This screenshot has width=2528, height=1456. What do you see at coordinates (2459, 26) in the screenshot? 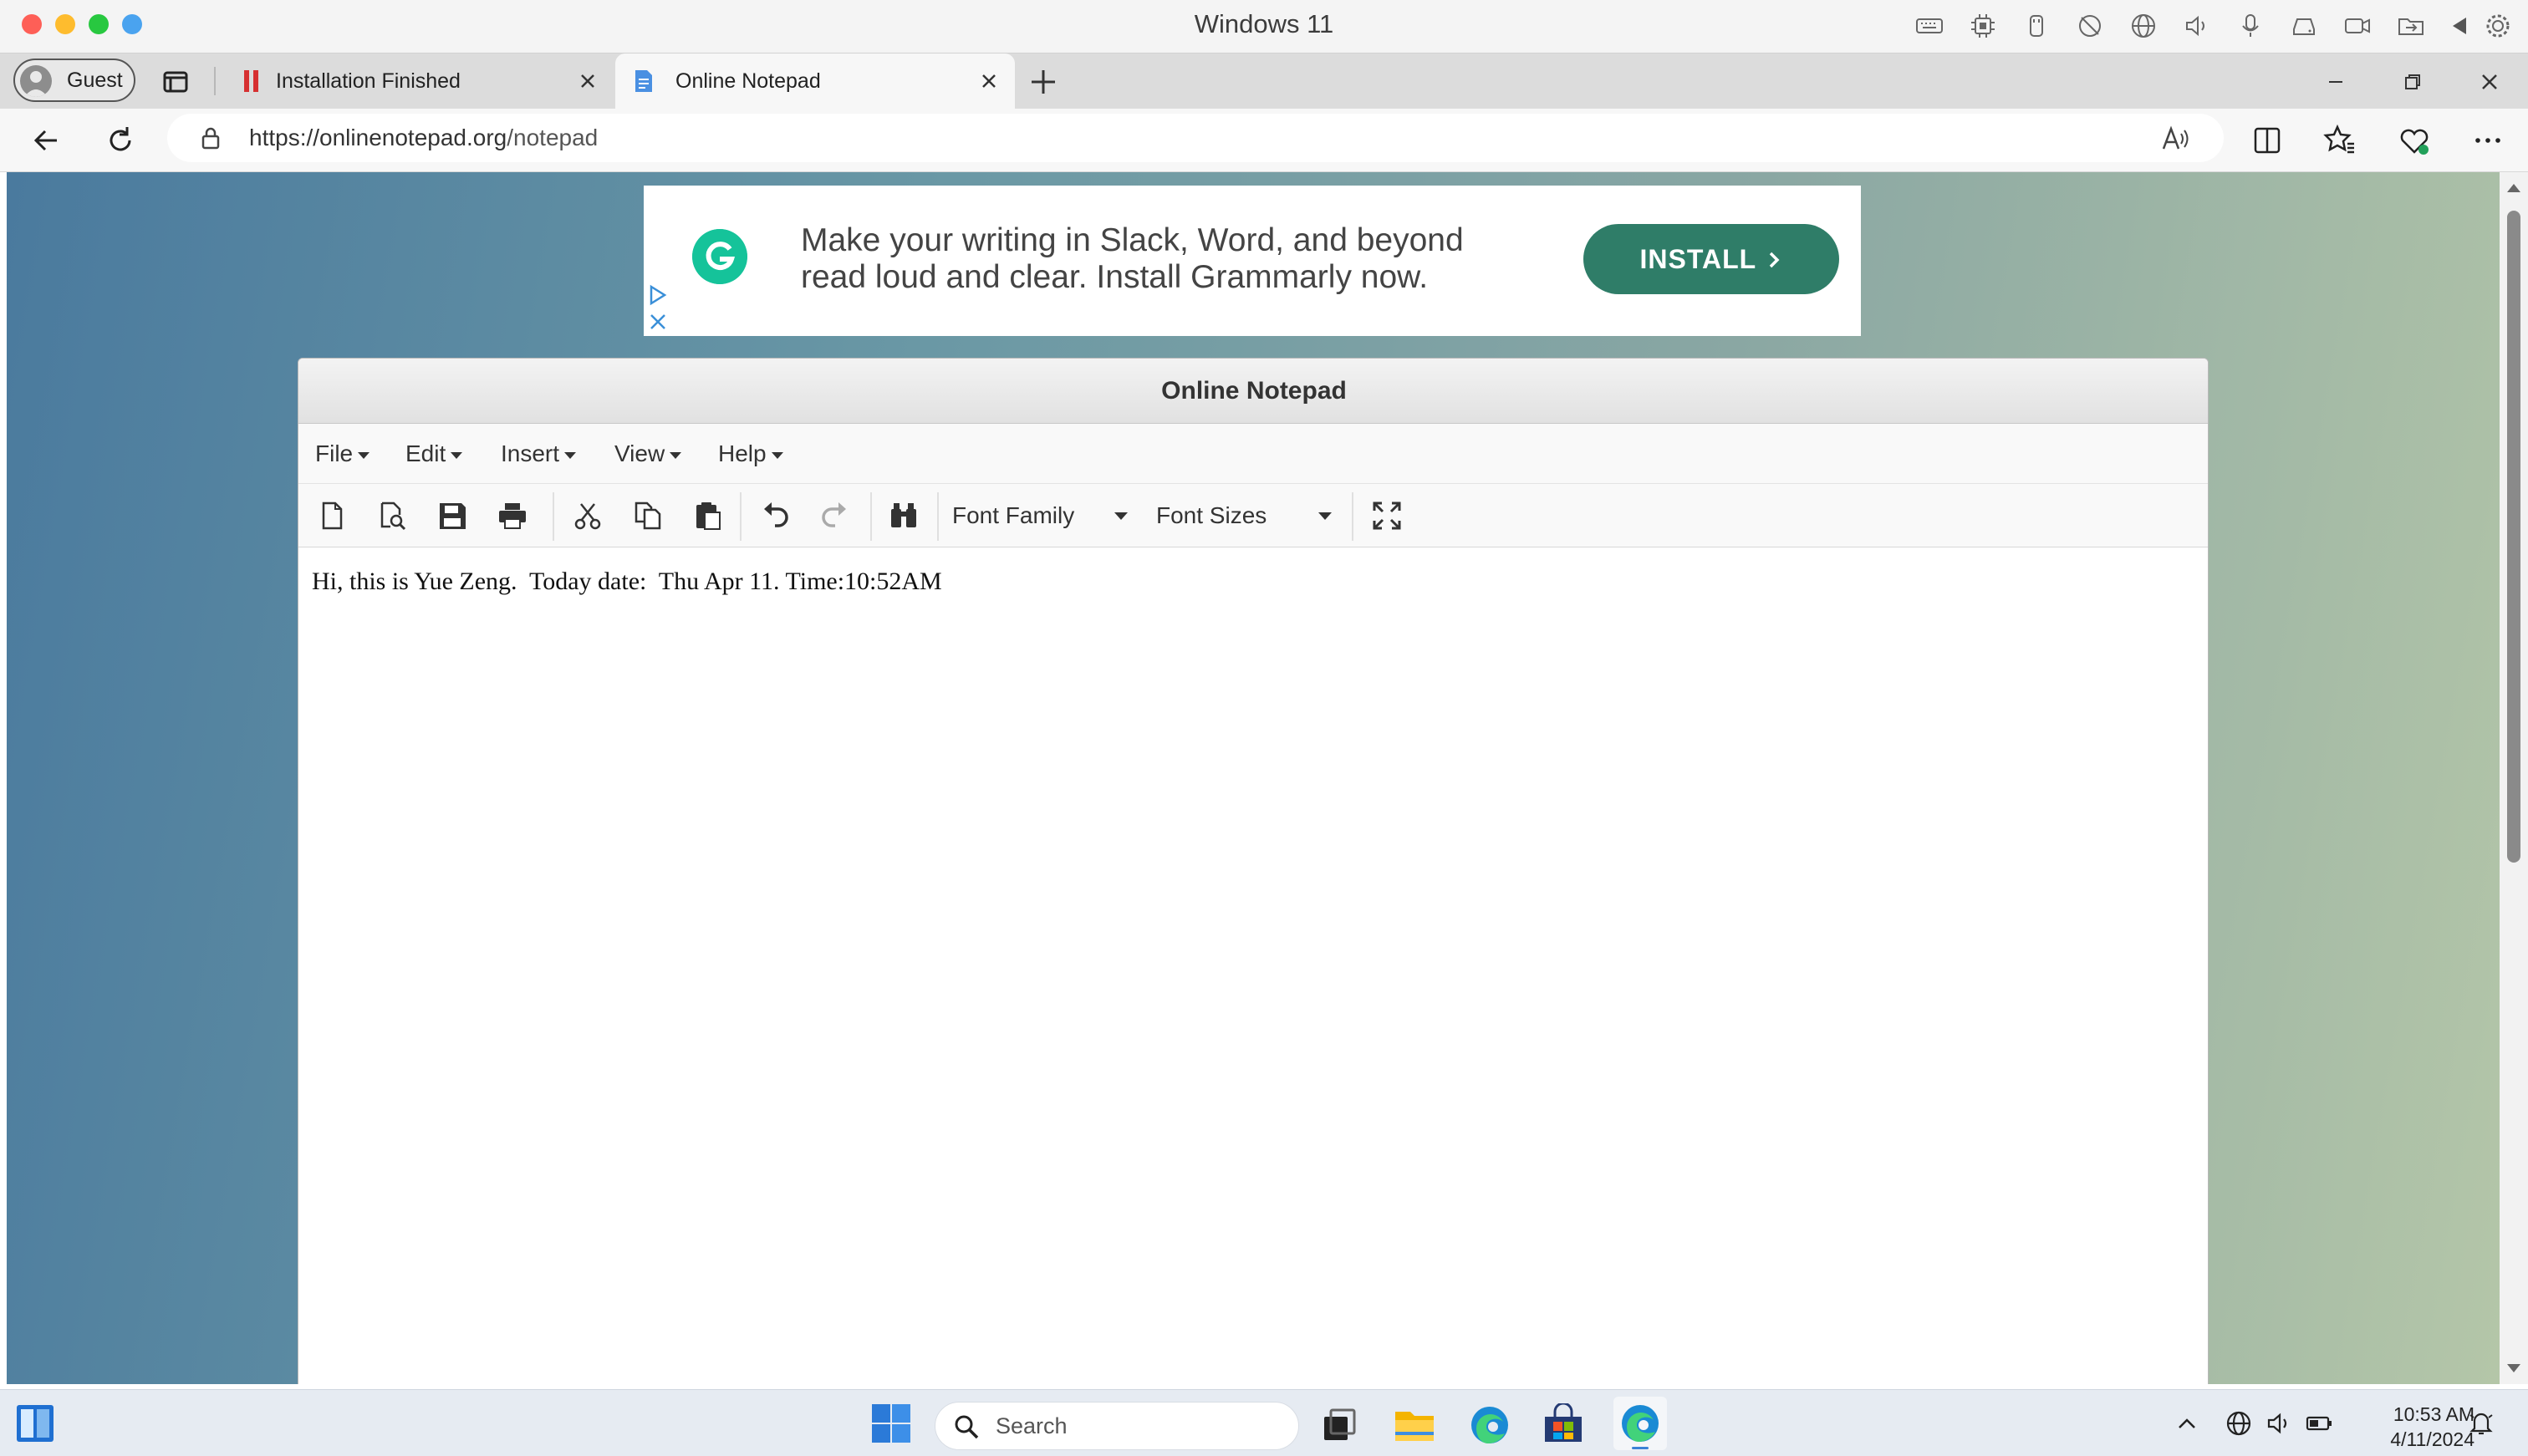
I see `back-triangle-icon` at bounding box center [2459, 26].